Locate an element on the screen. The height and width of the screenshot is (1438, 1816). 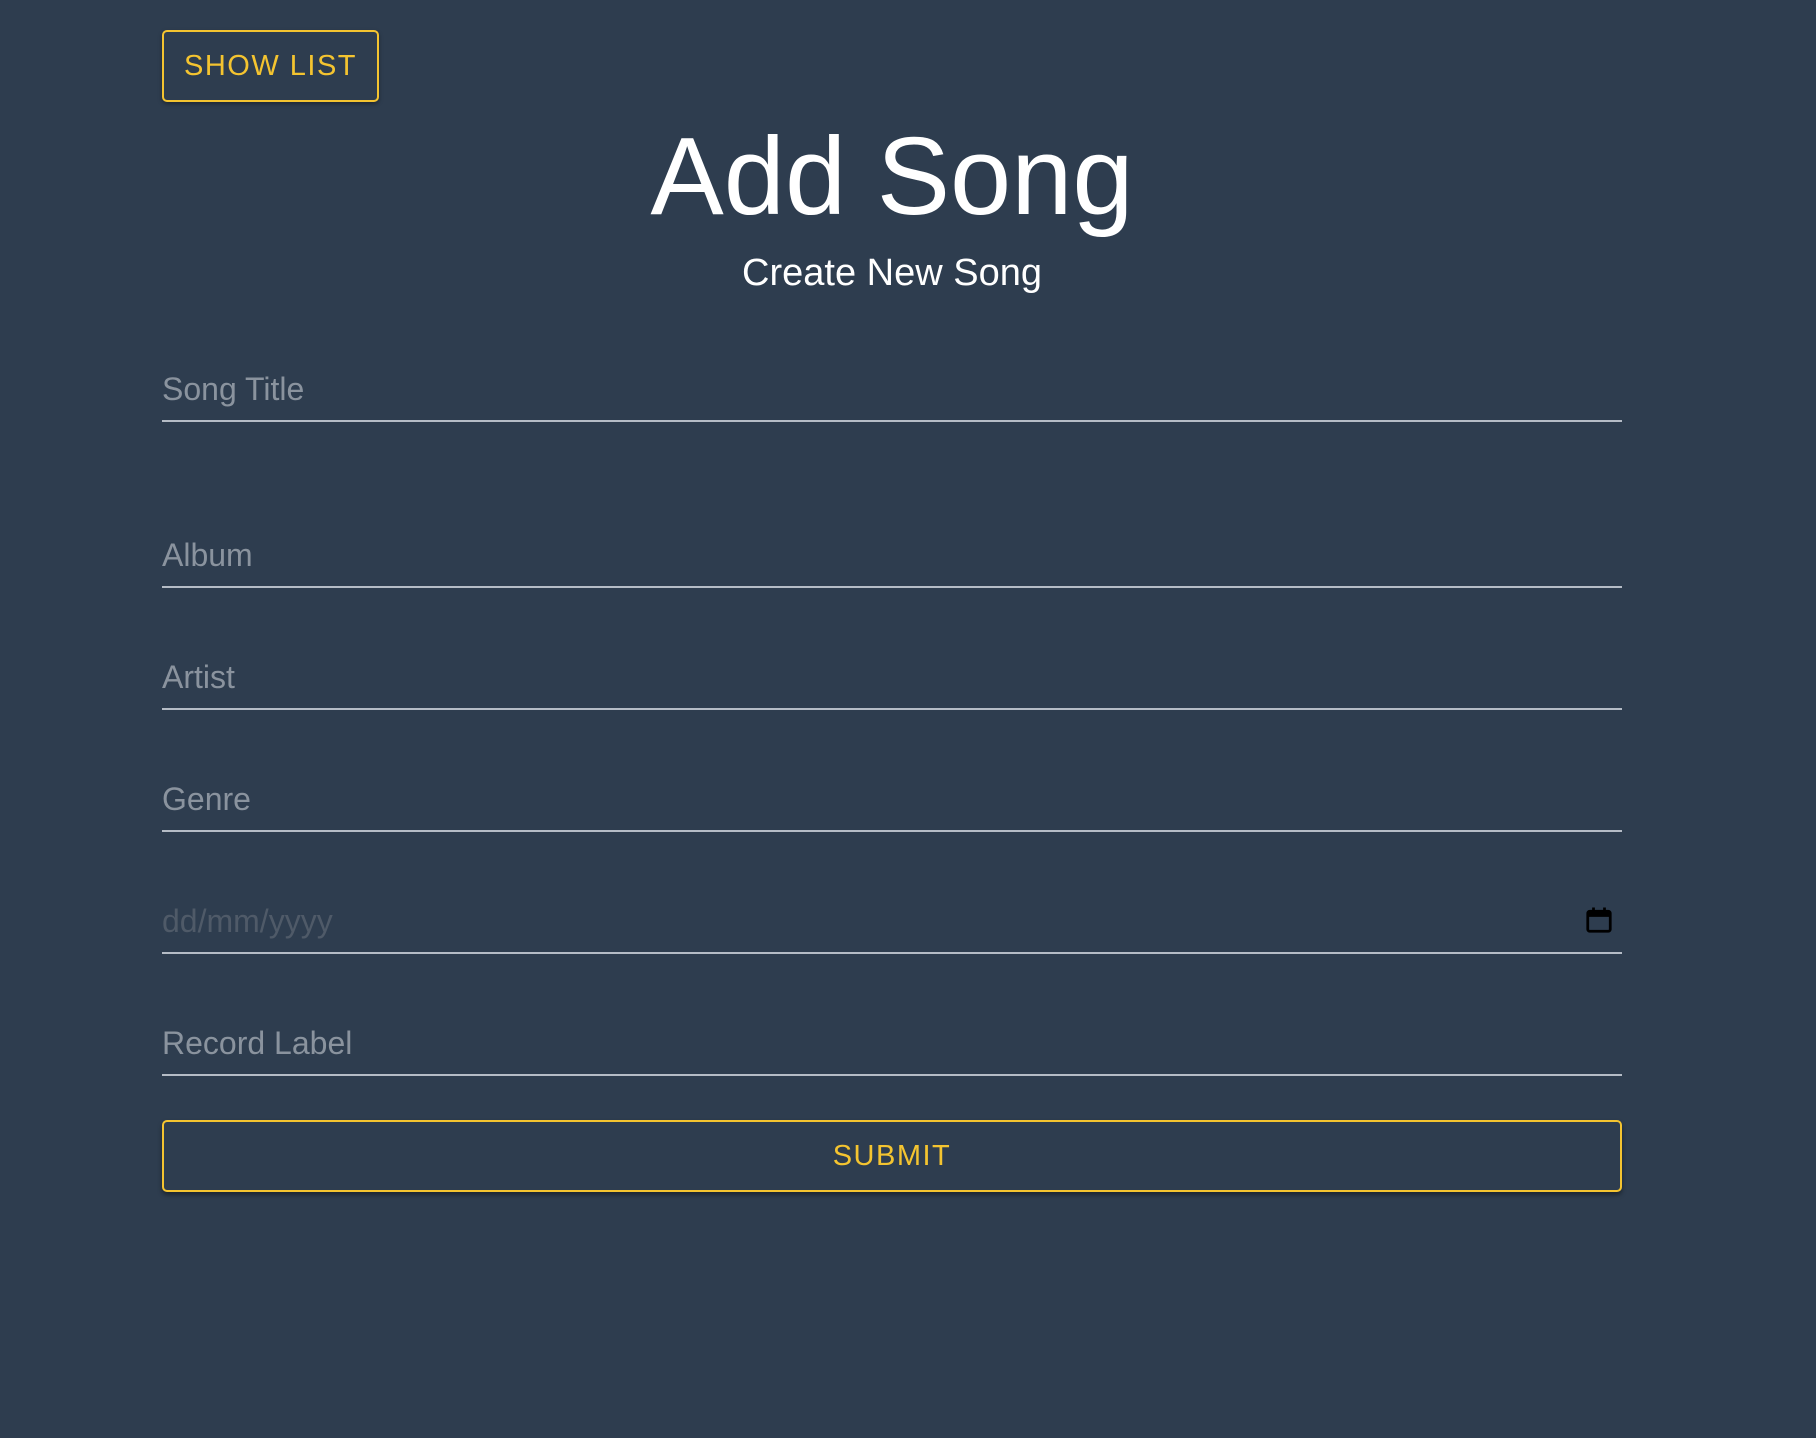
show-list-button: SHOW LIST is located at coordinates (270, 66).